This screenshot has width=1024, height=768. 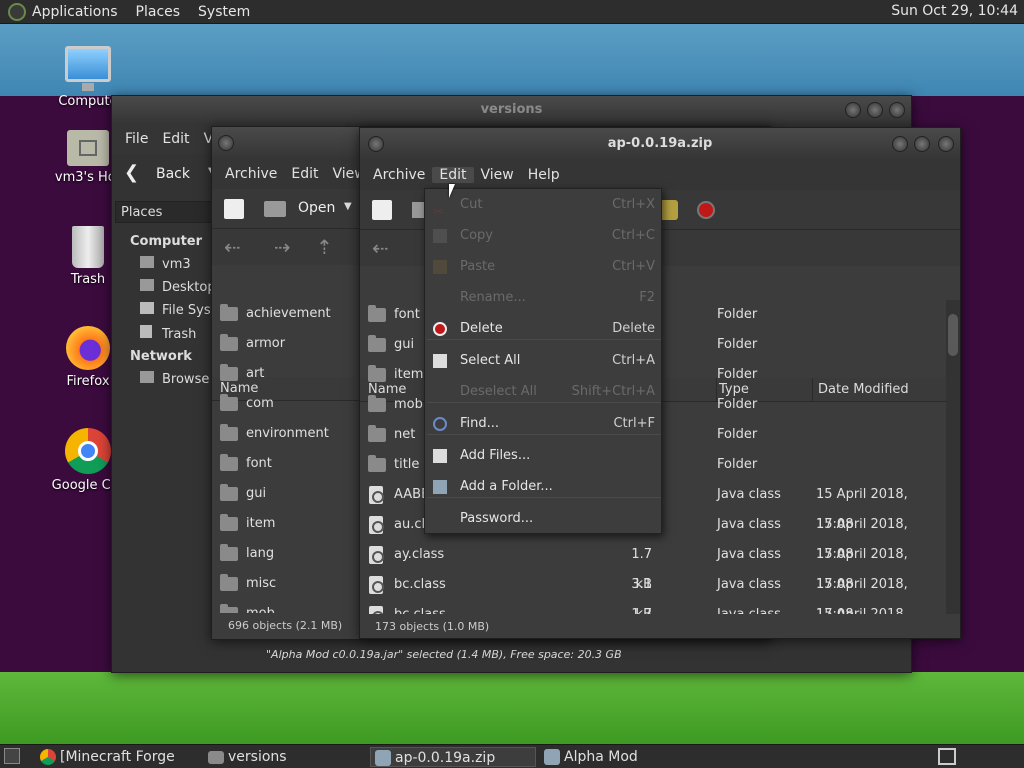 I want to click on file-name: font, so click(x=407, y=314).